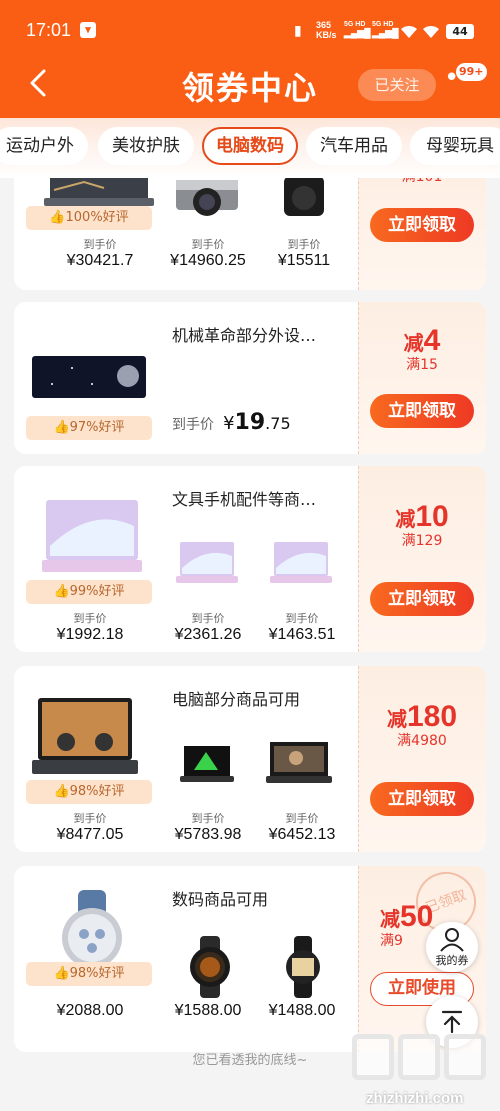  I want to click on product-price: ¥5783.98, so click(208, 834).